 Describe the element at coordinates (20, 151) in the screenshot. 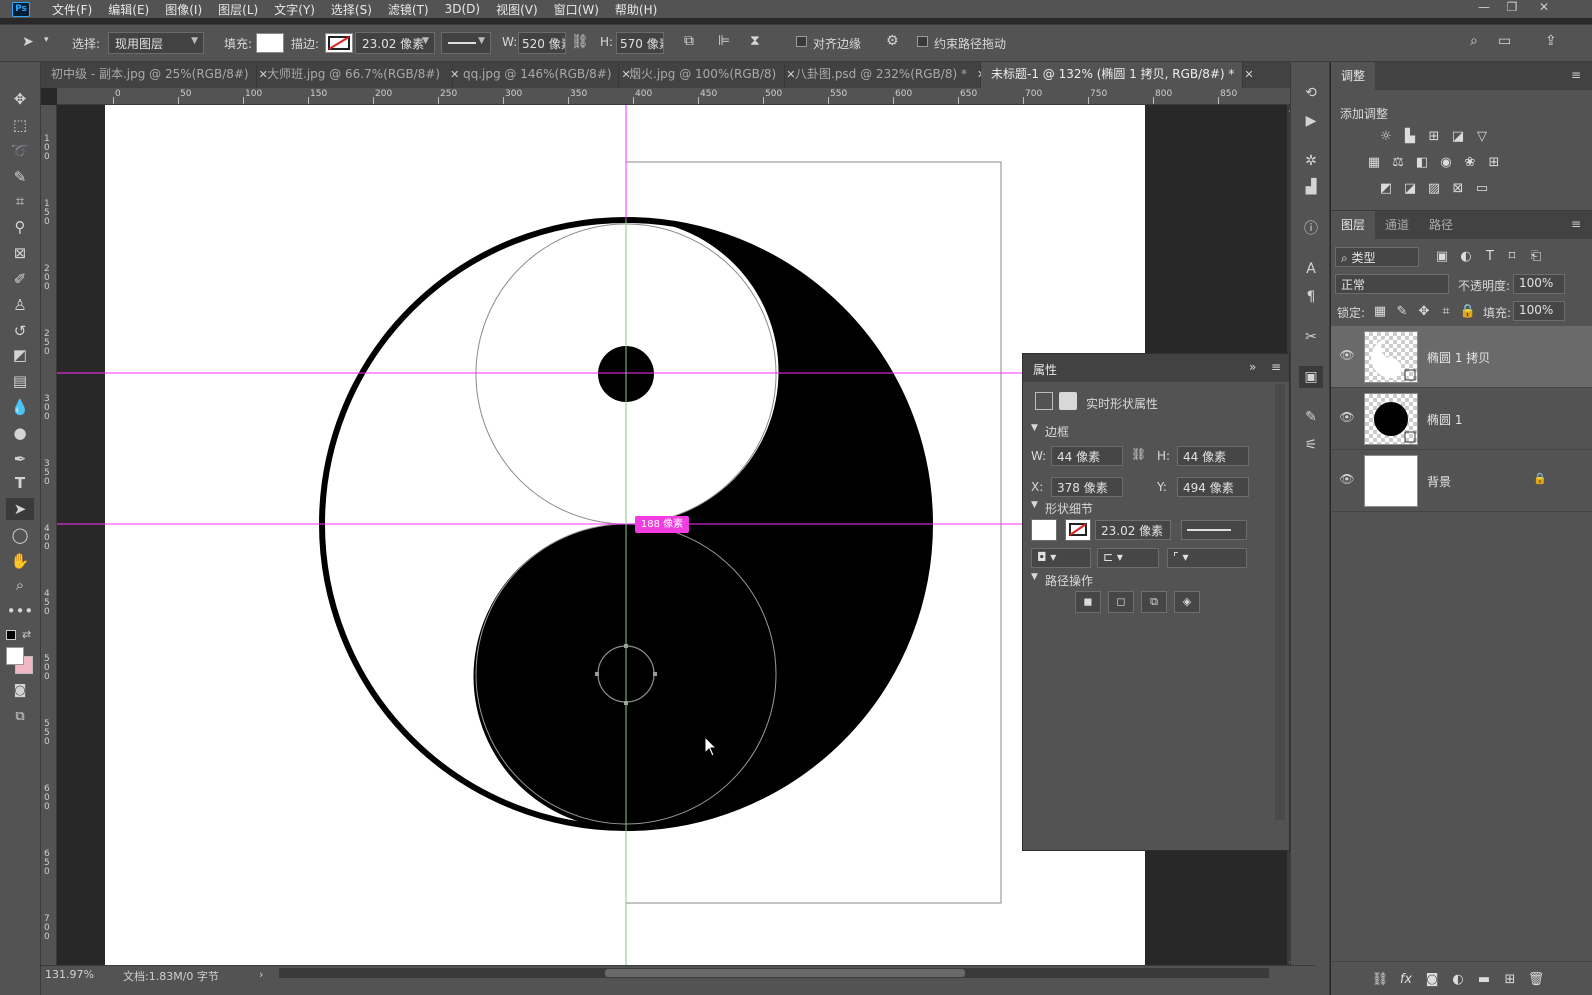

I see `lasso-tool-icon: ➰` at that location.